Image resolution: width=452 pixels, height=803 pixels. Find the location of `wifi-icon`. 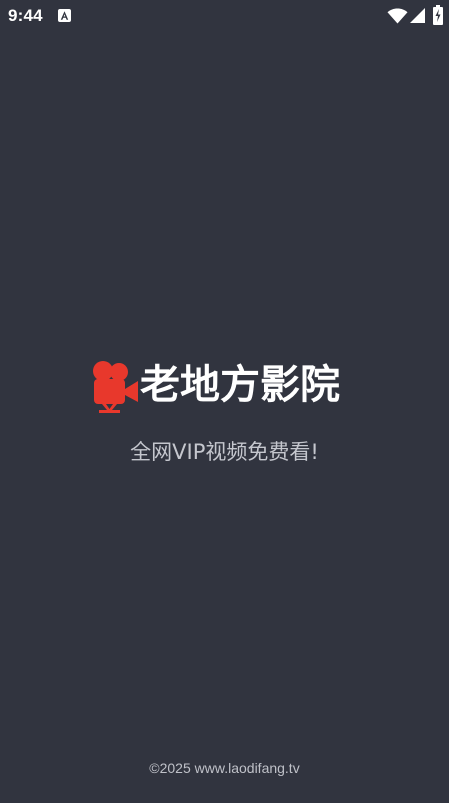

wifi-icon is located at coordinates (397, 16).